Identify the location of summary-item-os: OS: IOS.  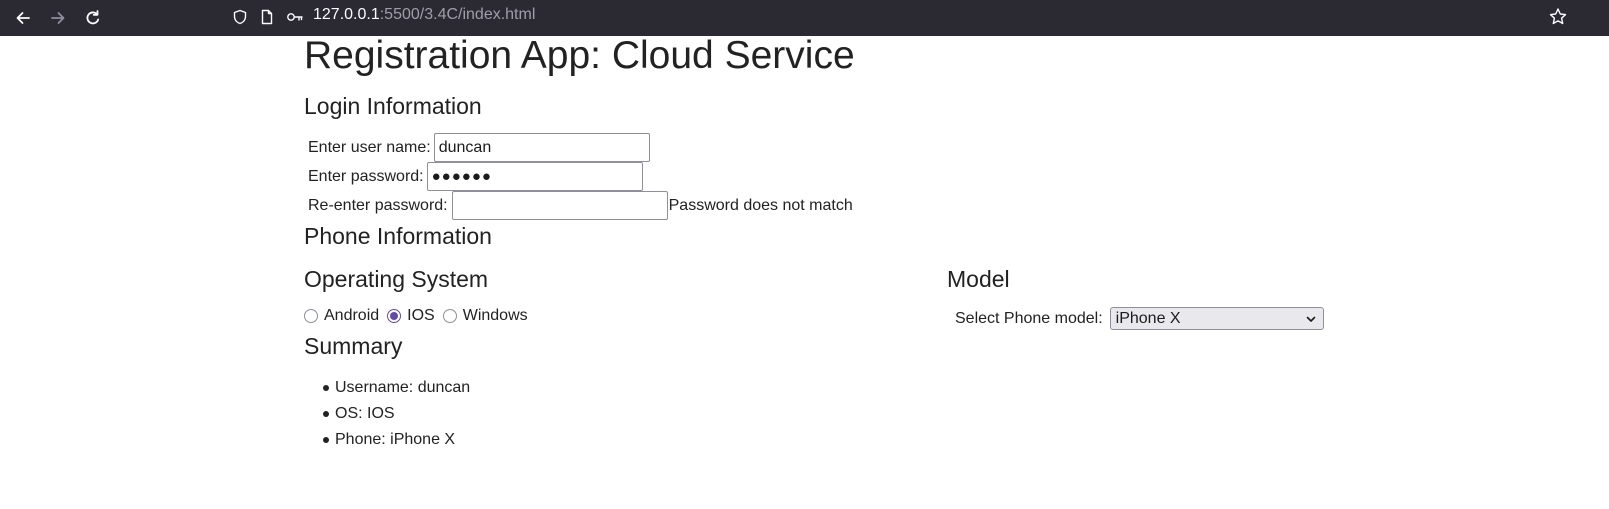
(396, 414).